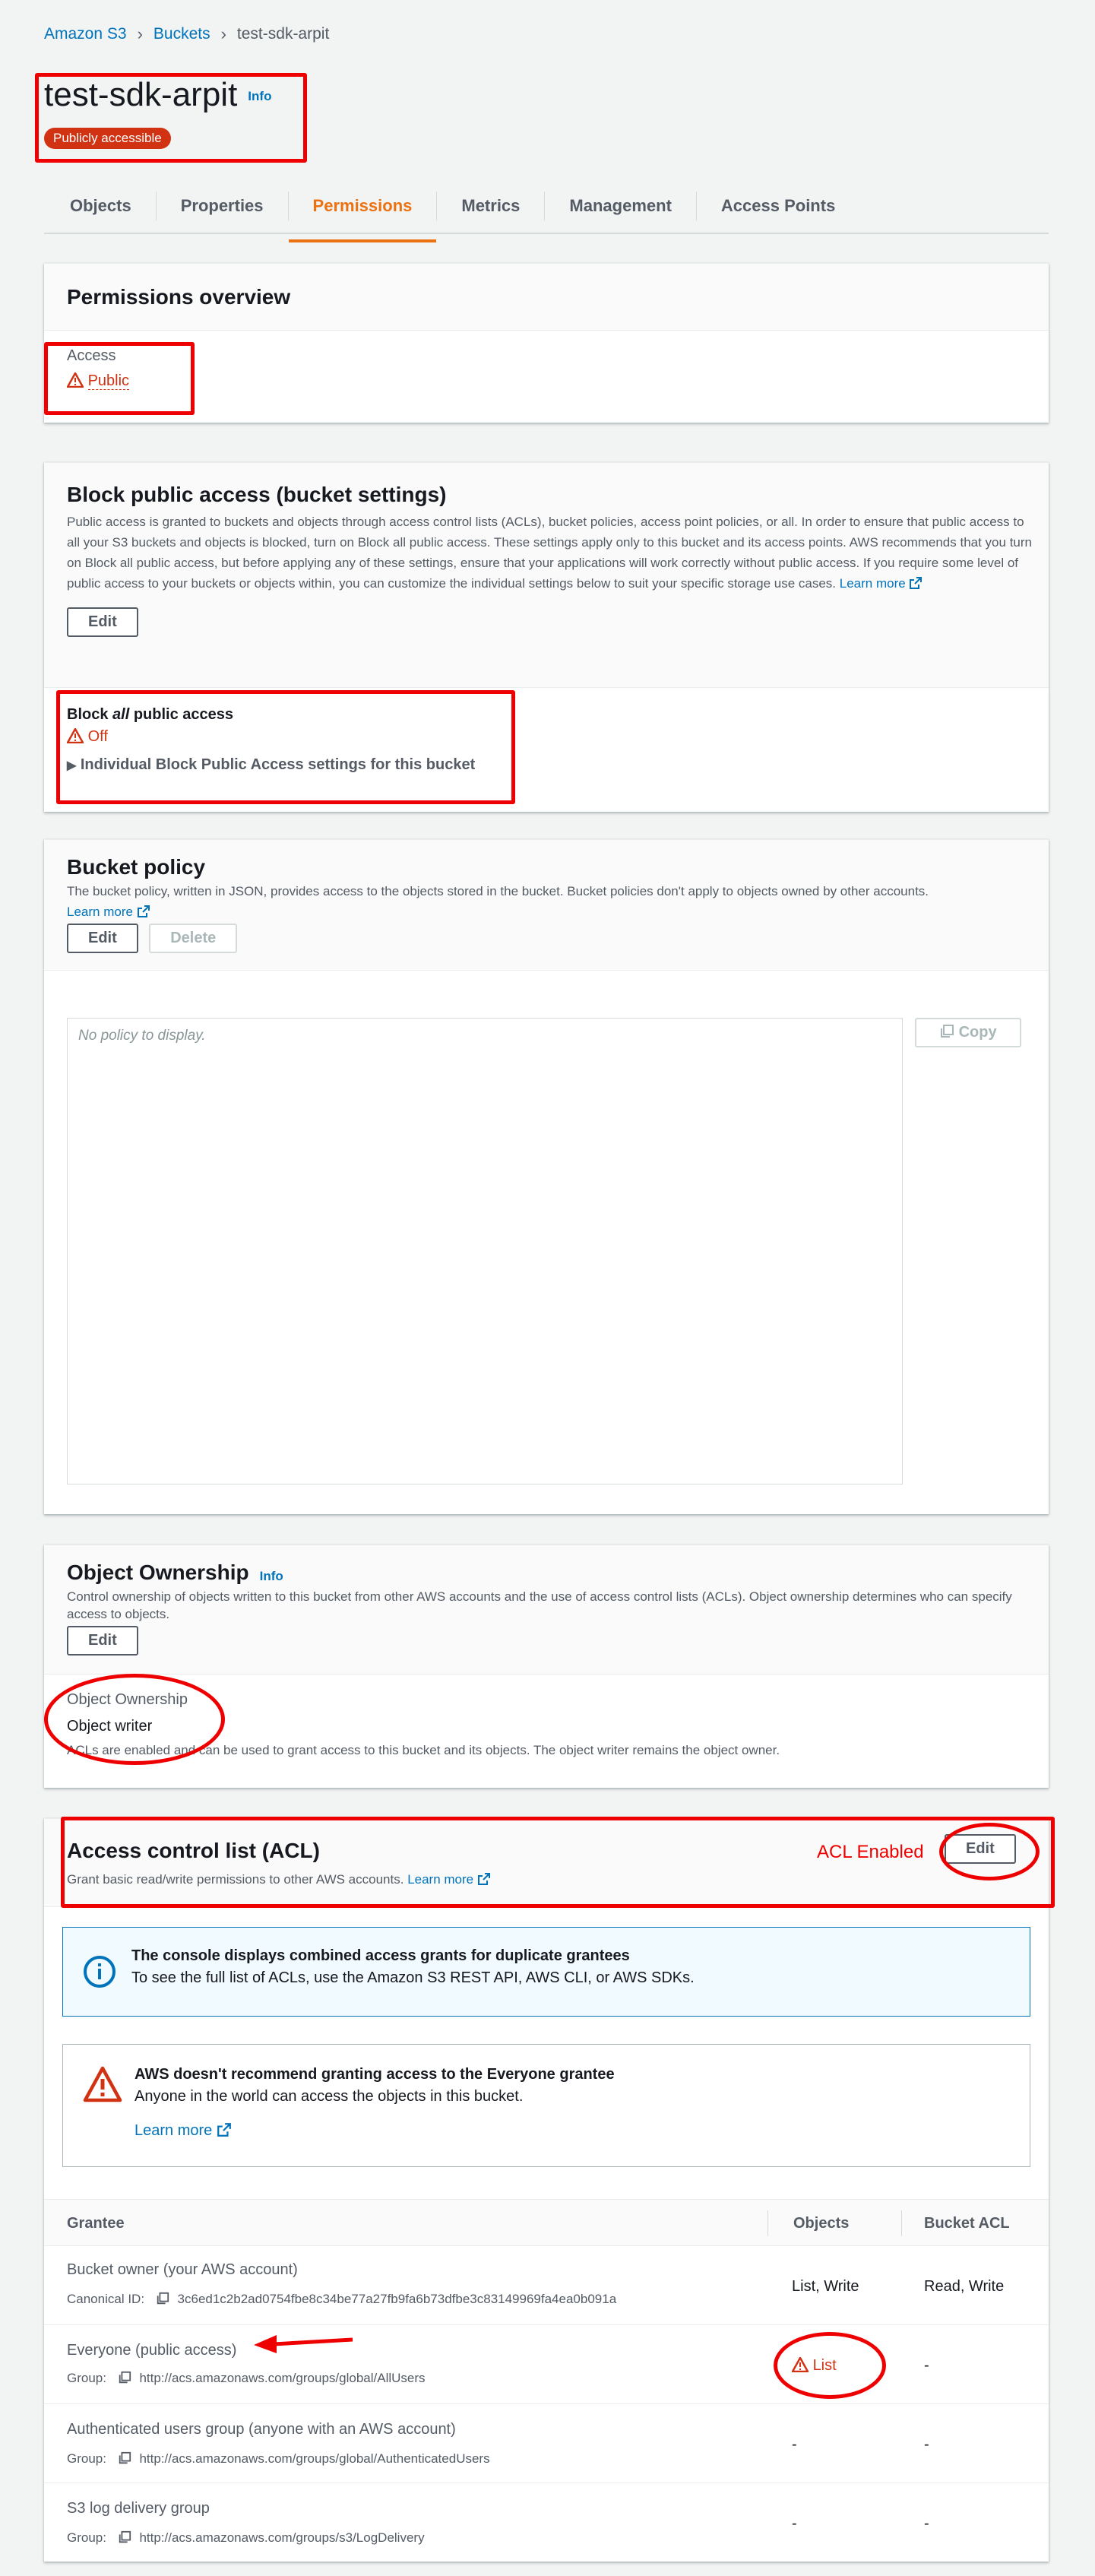  What do you see at coordinates (485, 1251) in the screenshot?
I see `policy-editor: No policy to display.` at bounding box center [485, 1251].